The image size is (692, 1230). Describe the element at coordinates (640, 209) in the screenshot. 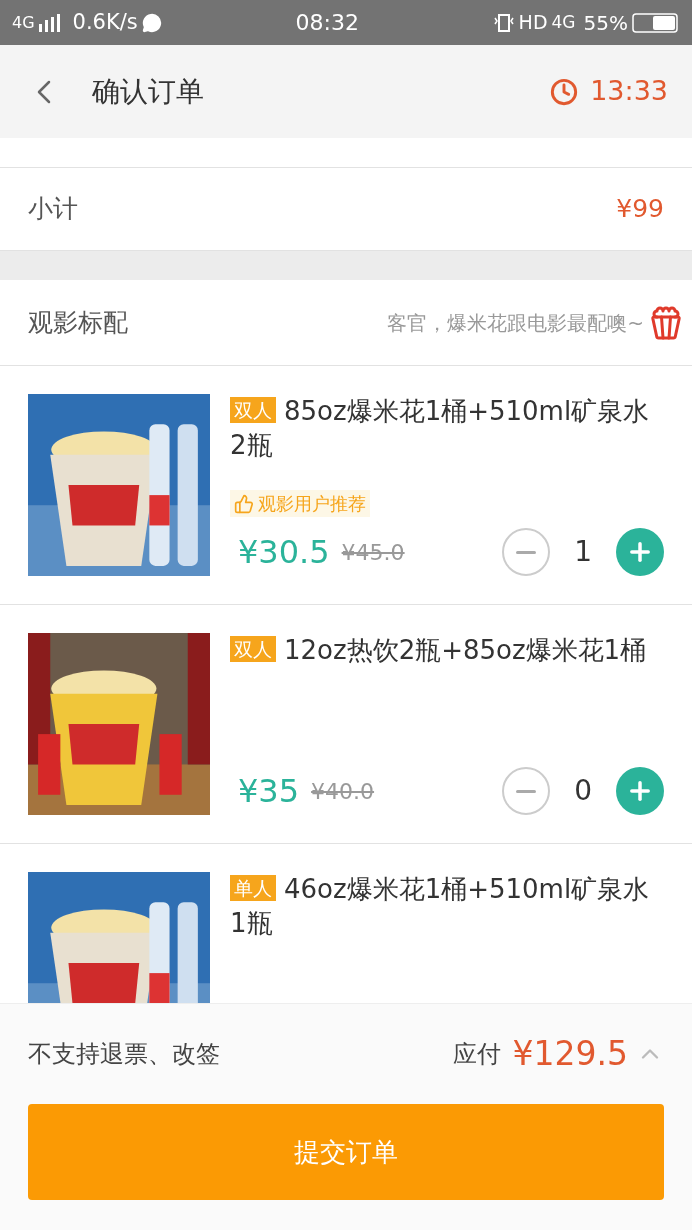

I see `subtotal-value: ¥99` at that location.